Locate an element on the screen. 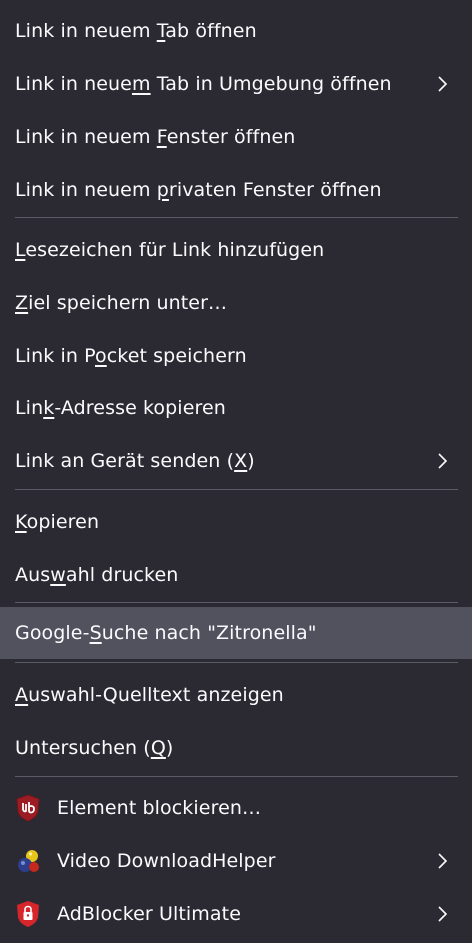 This screenshot has height=943, width=472. menu-item-label: Google-Suche nach "Zitronella" is located at coordinates (166, 633).